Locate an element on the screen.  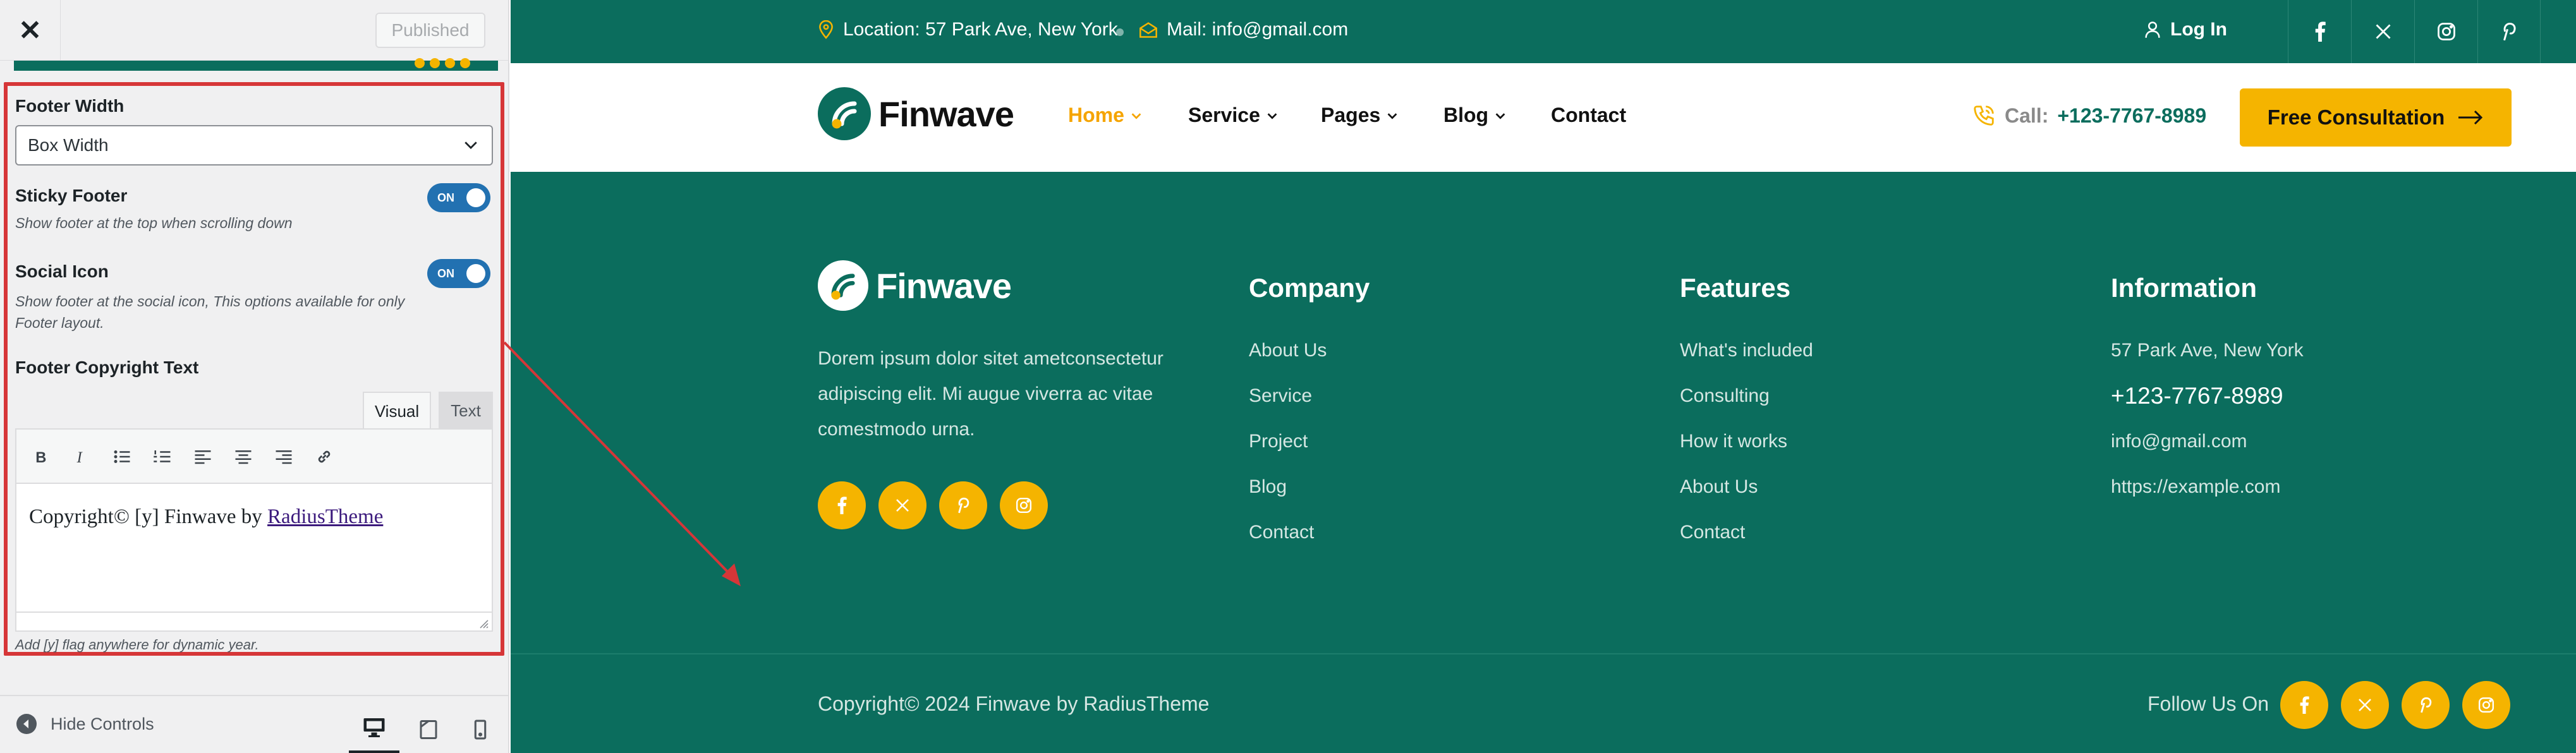
information-title: Information is located at coordinates (2184, 288).